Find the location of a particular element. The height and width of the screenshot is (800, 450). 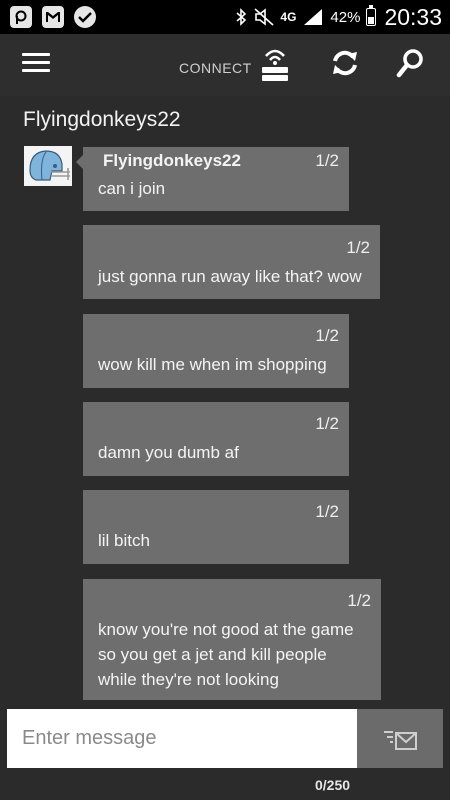

message-input is located at coordinates (182, 738).